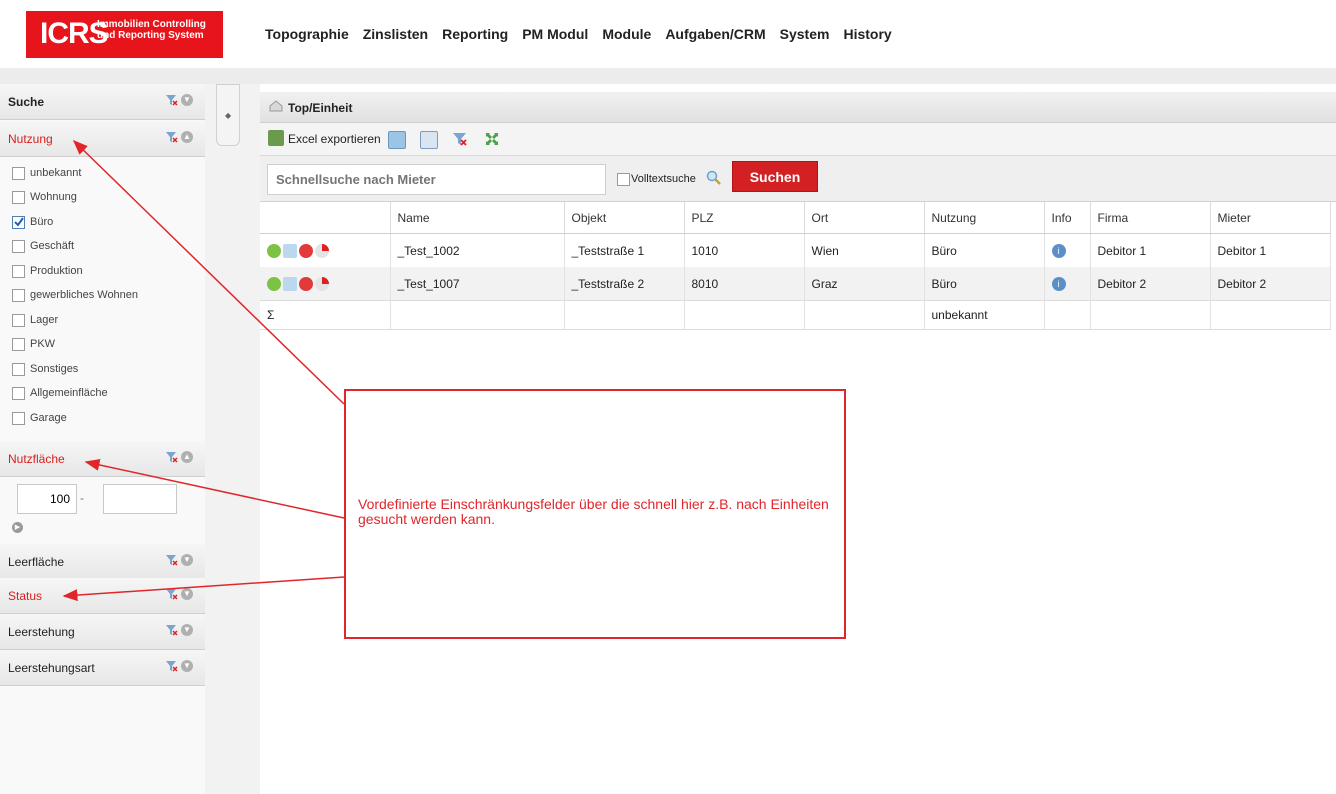 This screenshot has width=1336, height=794. What do you see at coordinates (864, 218) in the screenshot?
I see `column-header-ort: Ort` at bounding box center [864, 218].